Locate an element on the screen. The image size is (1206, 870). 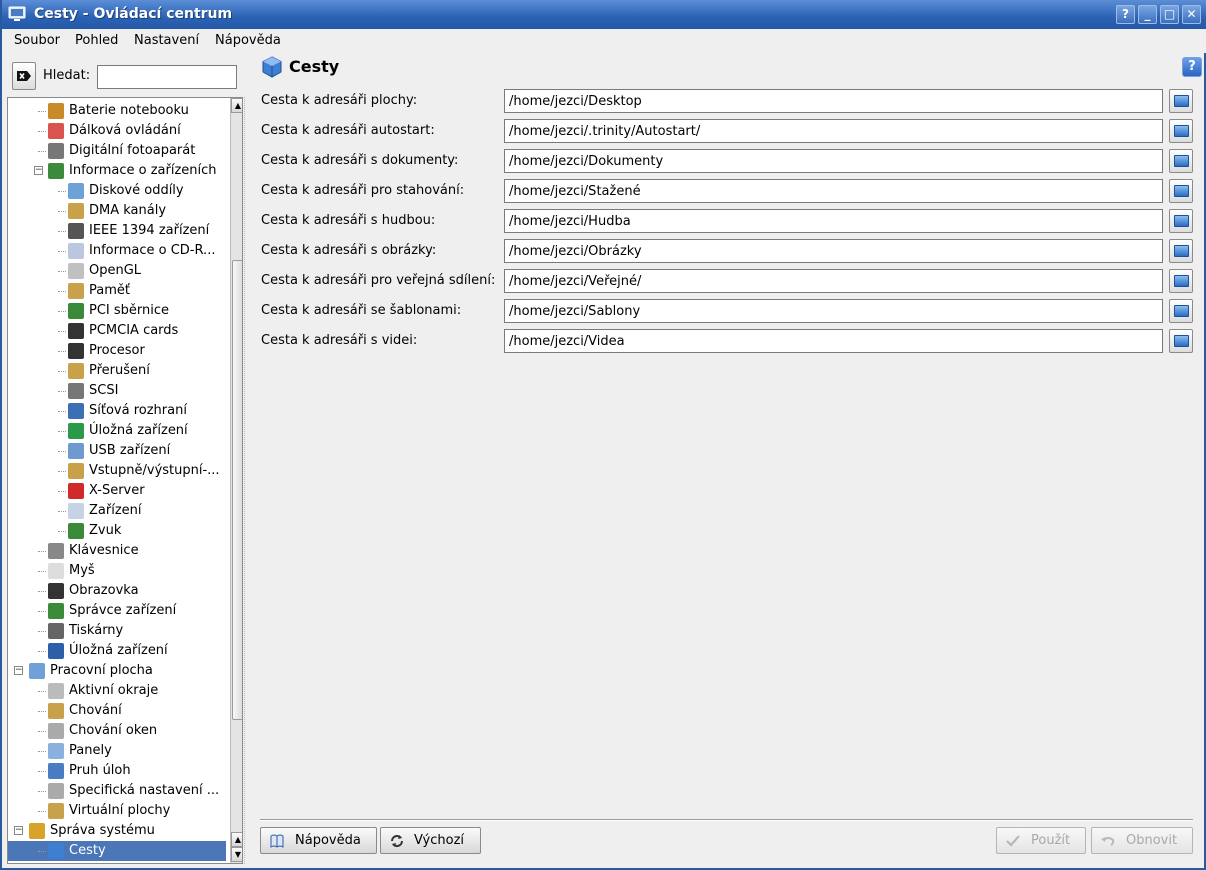
reset-button: Obnovit is located at coordinates (1142, 840).